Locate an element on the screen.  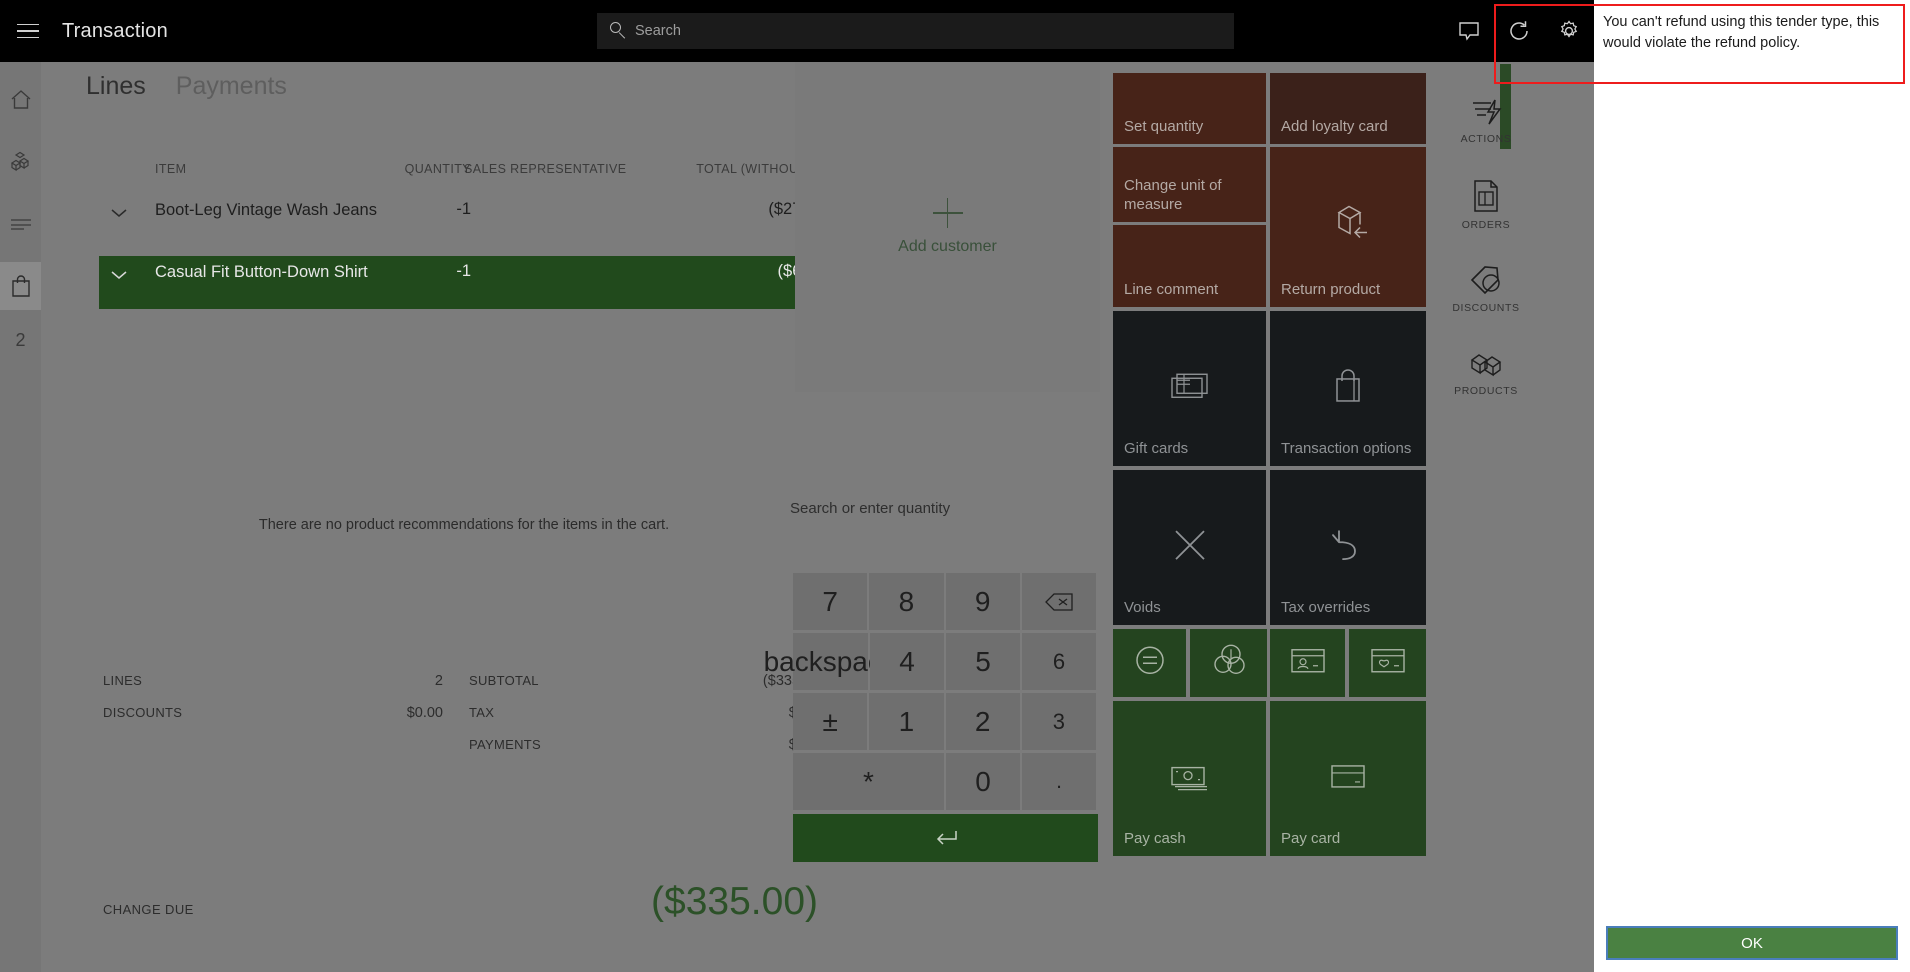
search-or-quantity-hint: Search or enter quantity is located at coordinates (870, 508).